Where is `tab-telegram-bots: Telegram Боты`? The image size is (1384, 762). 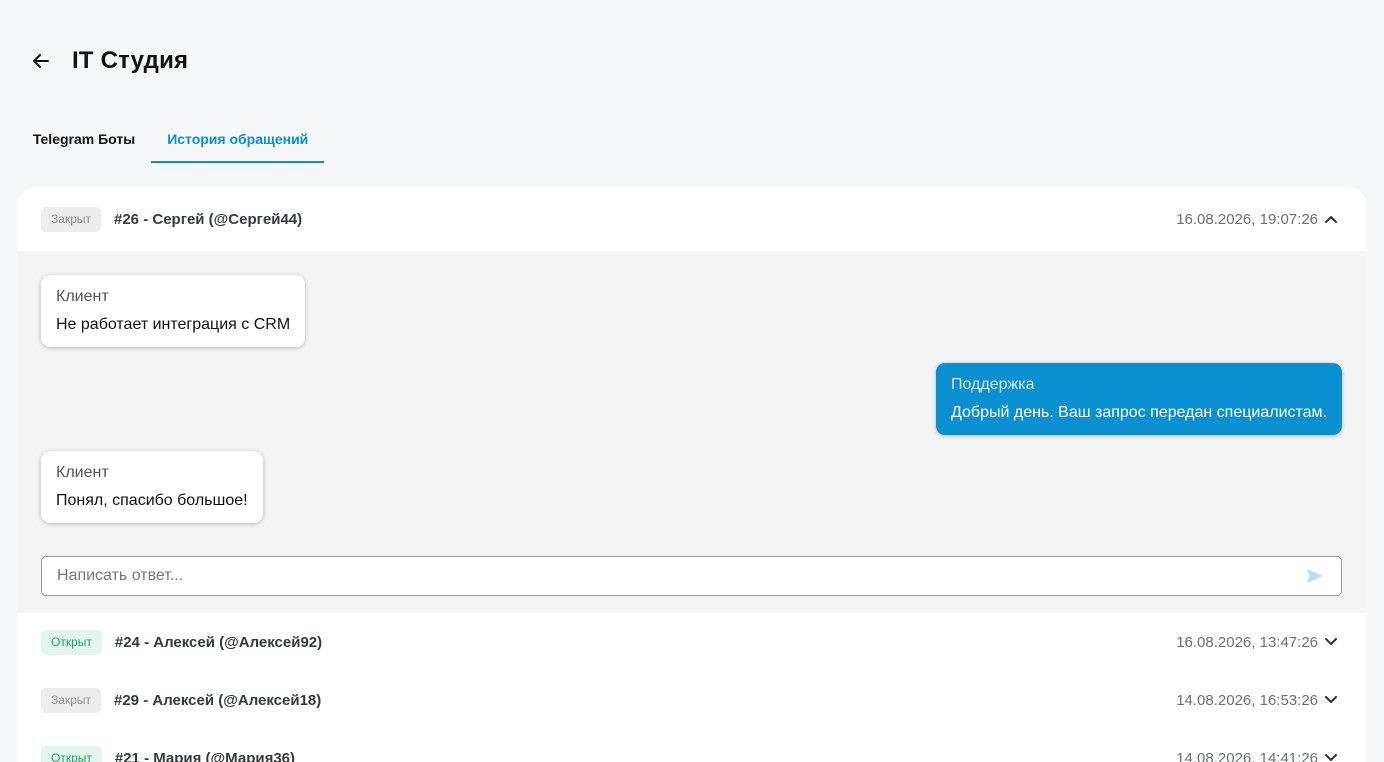 tab-telegram-bots: Telegram Боты is located at coordinates (84, 140).